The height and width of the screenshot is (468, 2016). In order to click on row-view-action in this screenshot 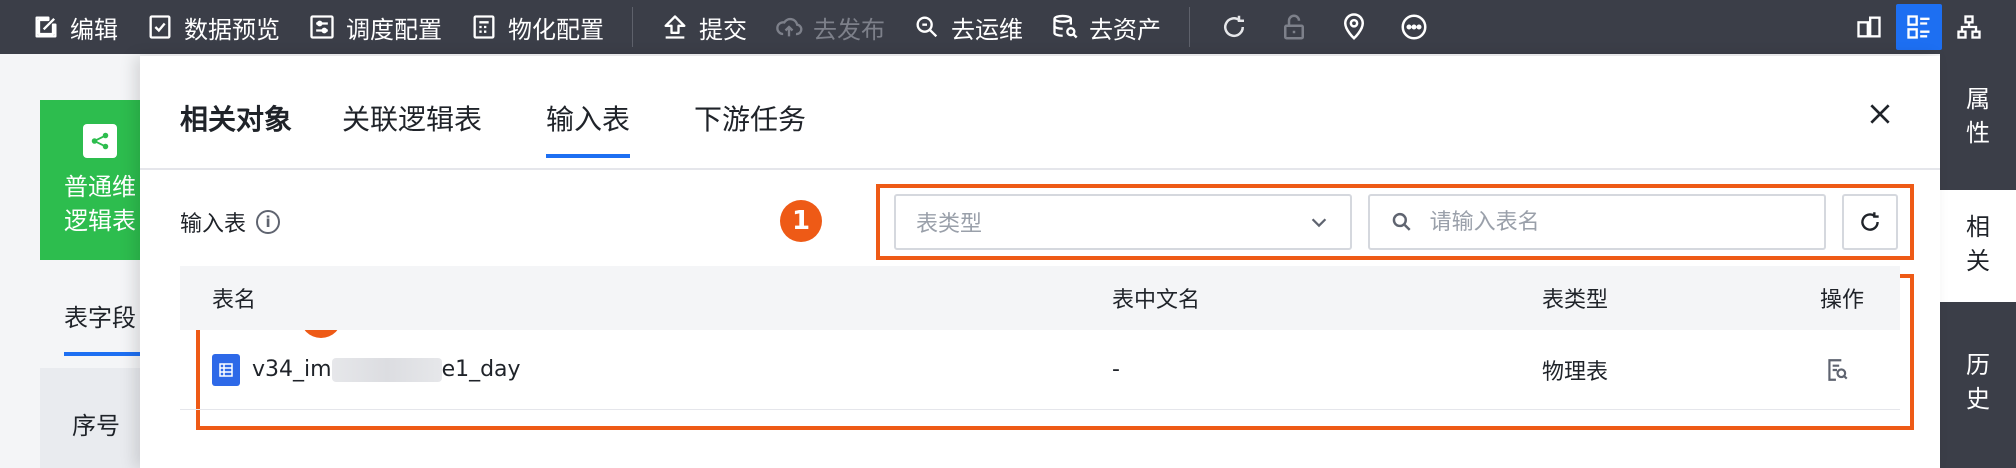, I will do `click(1837, 369)`.